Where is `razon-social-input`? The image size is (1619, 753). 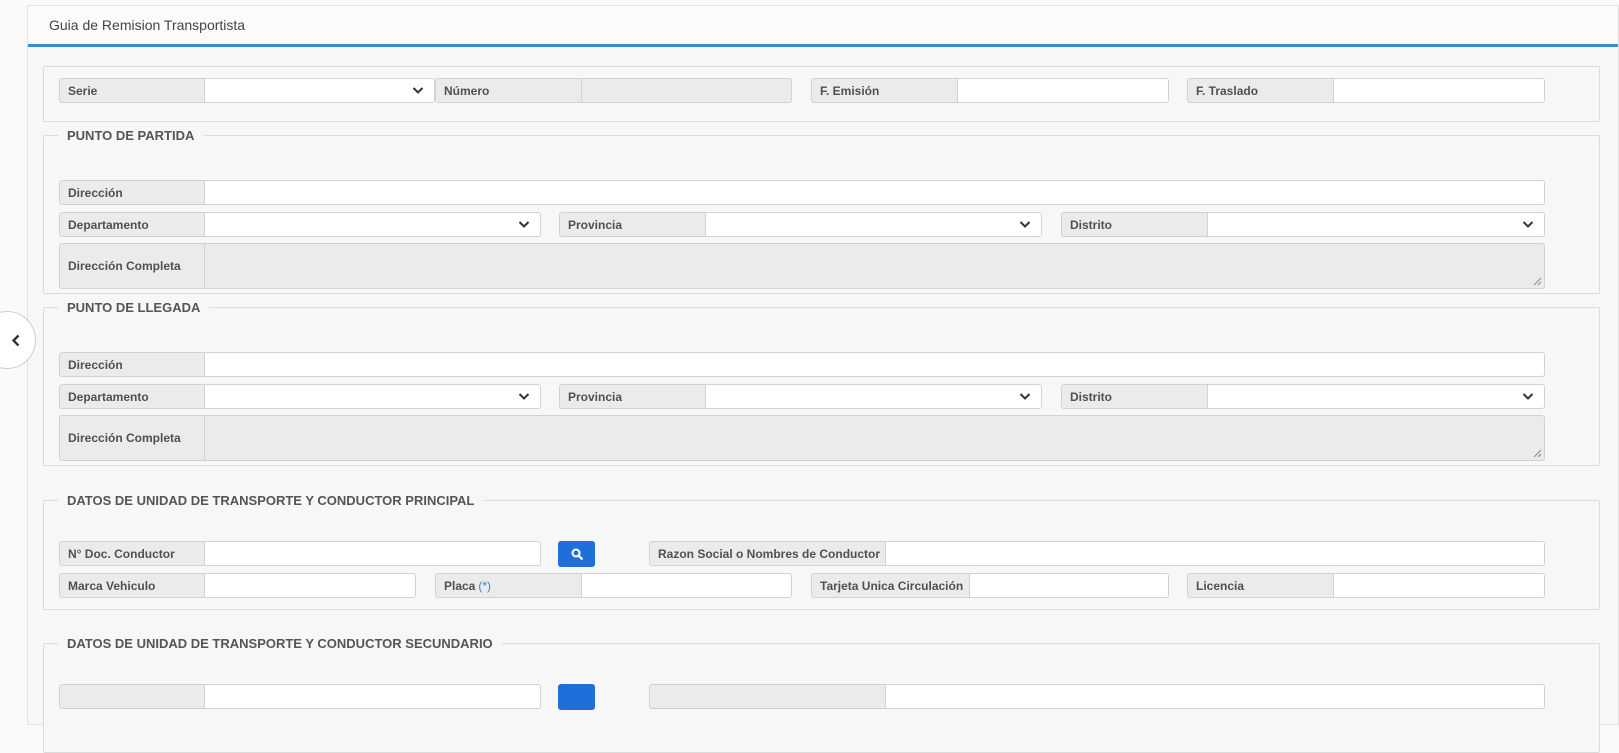
razon-social-input is located at coordinates (1215, 553).